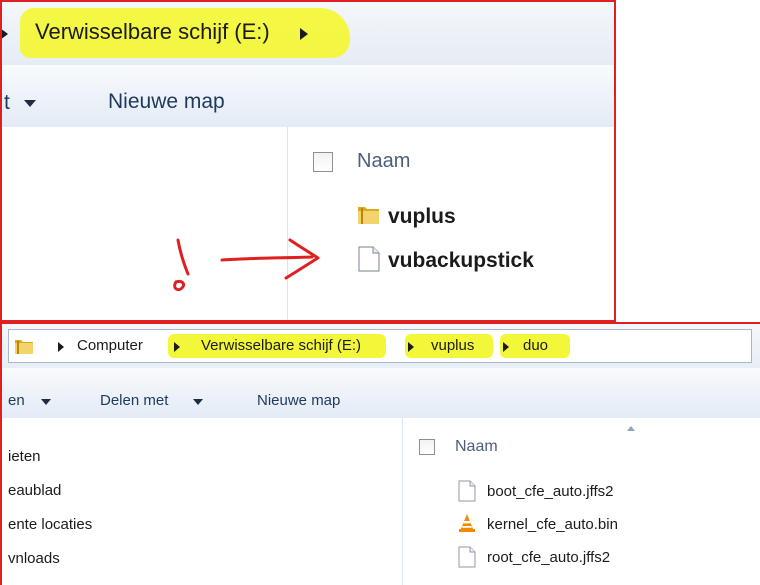  Describe the element at coordinates (381, 393) in the screenshot. I see `command-bar: en Delen met Nieuwe map` at that location.